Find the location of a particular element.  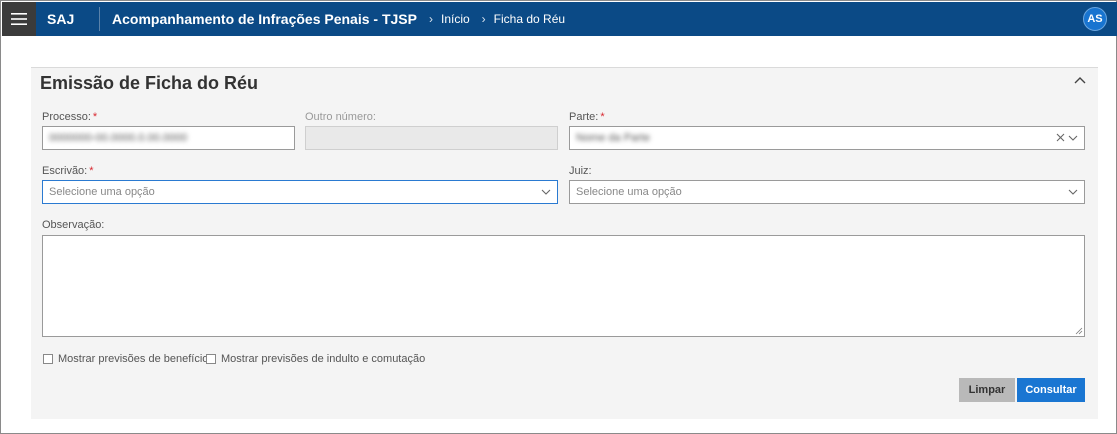

processo-input: 0000000-00.0000.0.00.0000 is located at coordinates (168, 138).